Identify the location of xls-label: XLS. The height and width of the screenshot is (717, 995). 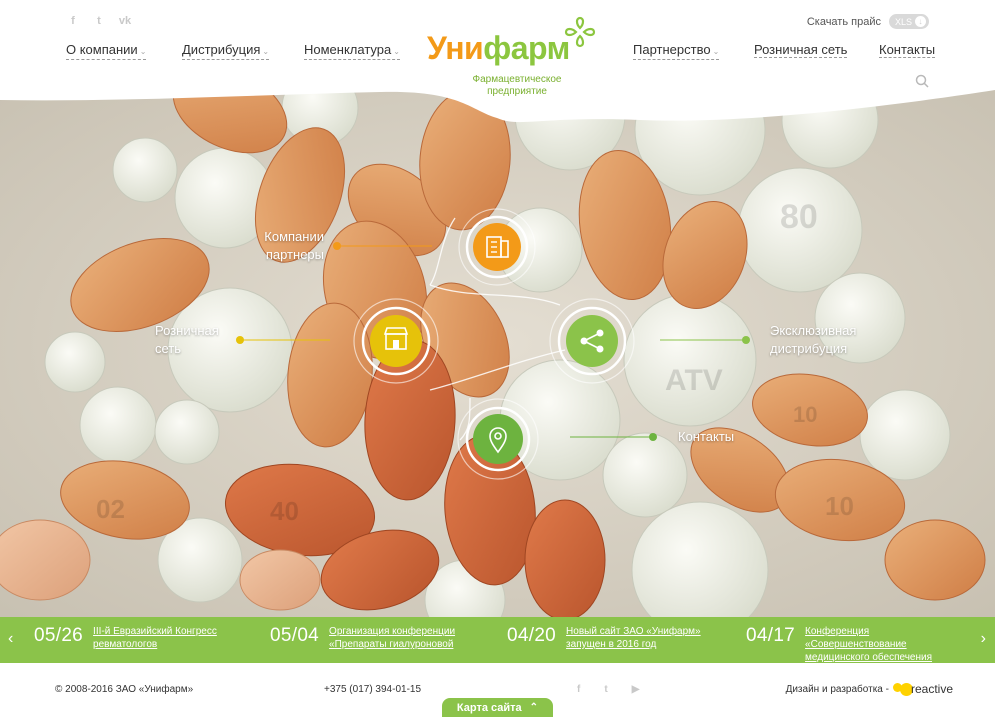
(903, 21).